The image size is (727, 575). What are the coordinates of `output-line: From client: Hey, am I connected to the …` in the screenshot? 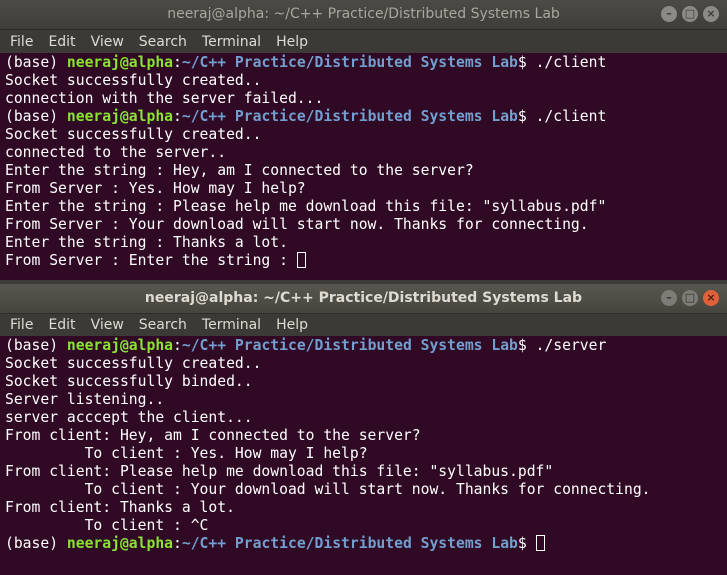 It's located at (366, 436).